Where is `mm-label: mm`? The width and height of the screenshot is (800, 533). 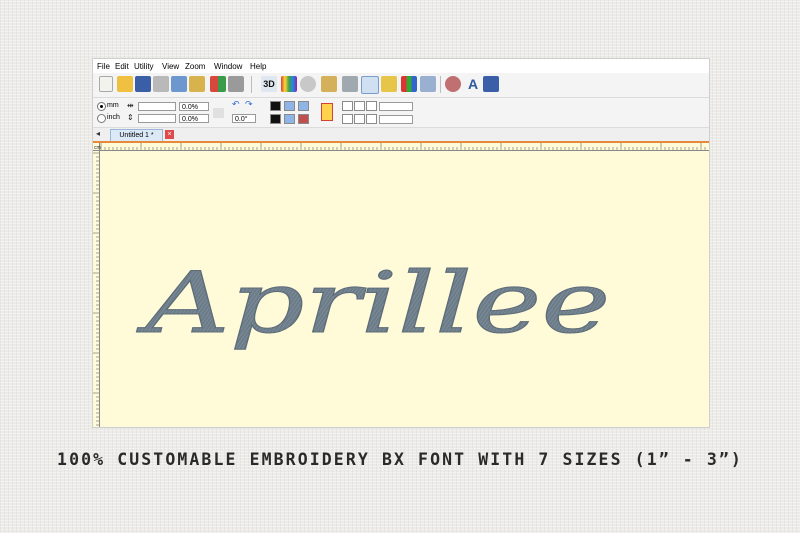 mm-label: mm is located at coordinates (113, 105).